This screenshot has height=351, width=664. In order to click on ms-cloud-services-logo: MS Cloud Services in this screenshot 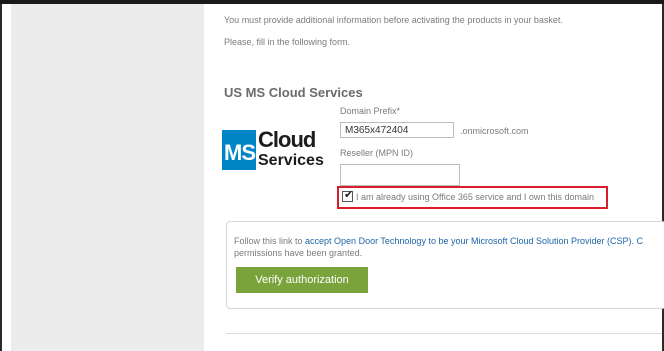, I will do `click(284, 149)`.